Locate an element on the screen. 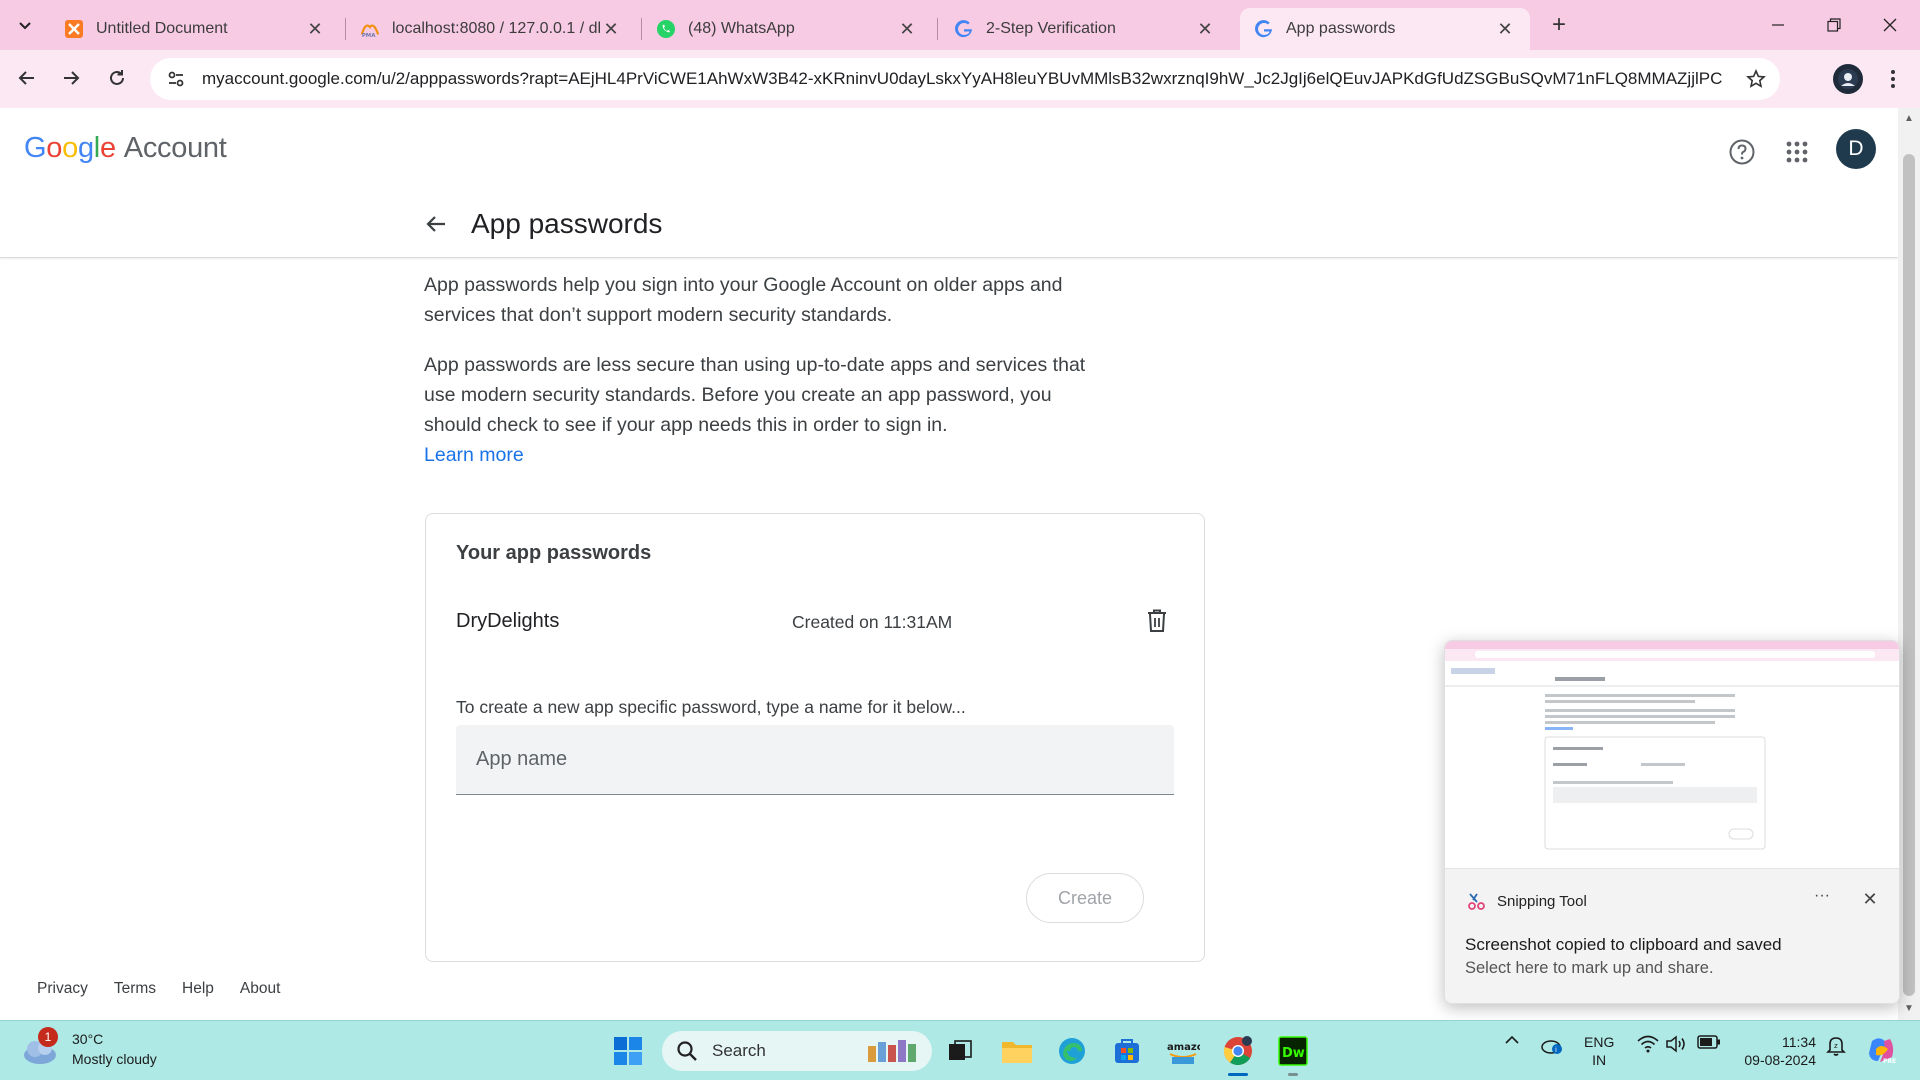  help-button is located at coordinates (1742, 152).